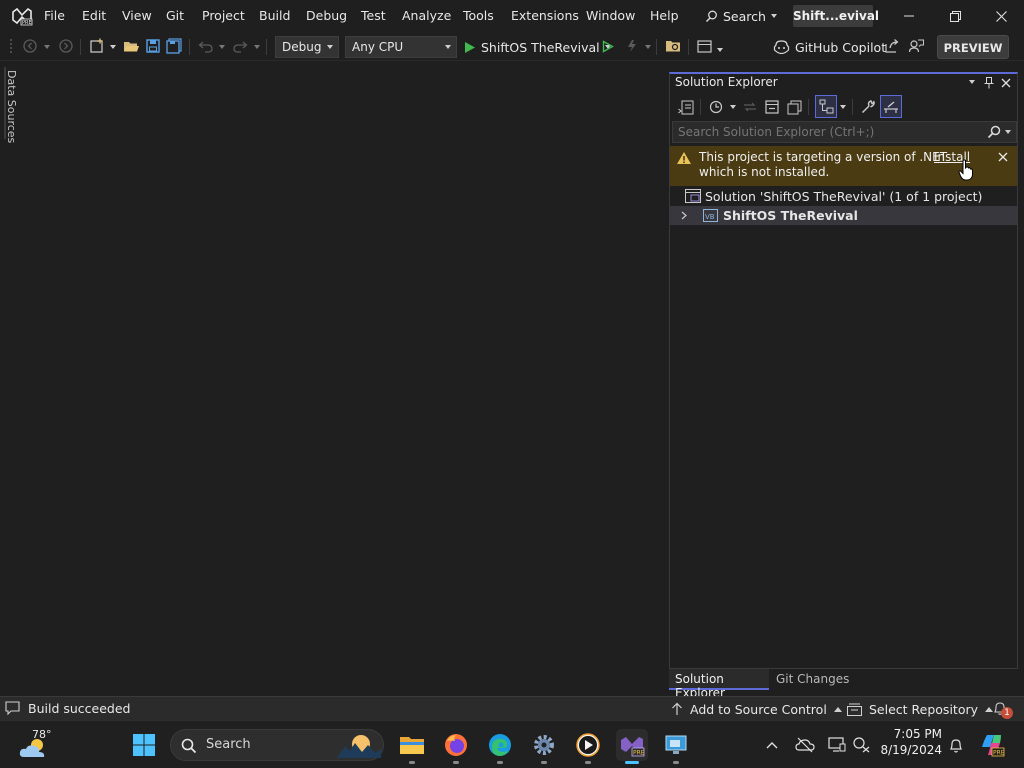  Describe the element at coordinates (973, 47) in the screenshot. I see `preview-badge: PREVIEW` at that location.